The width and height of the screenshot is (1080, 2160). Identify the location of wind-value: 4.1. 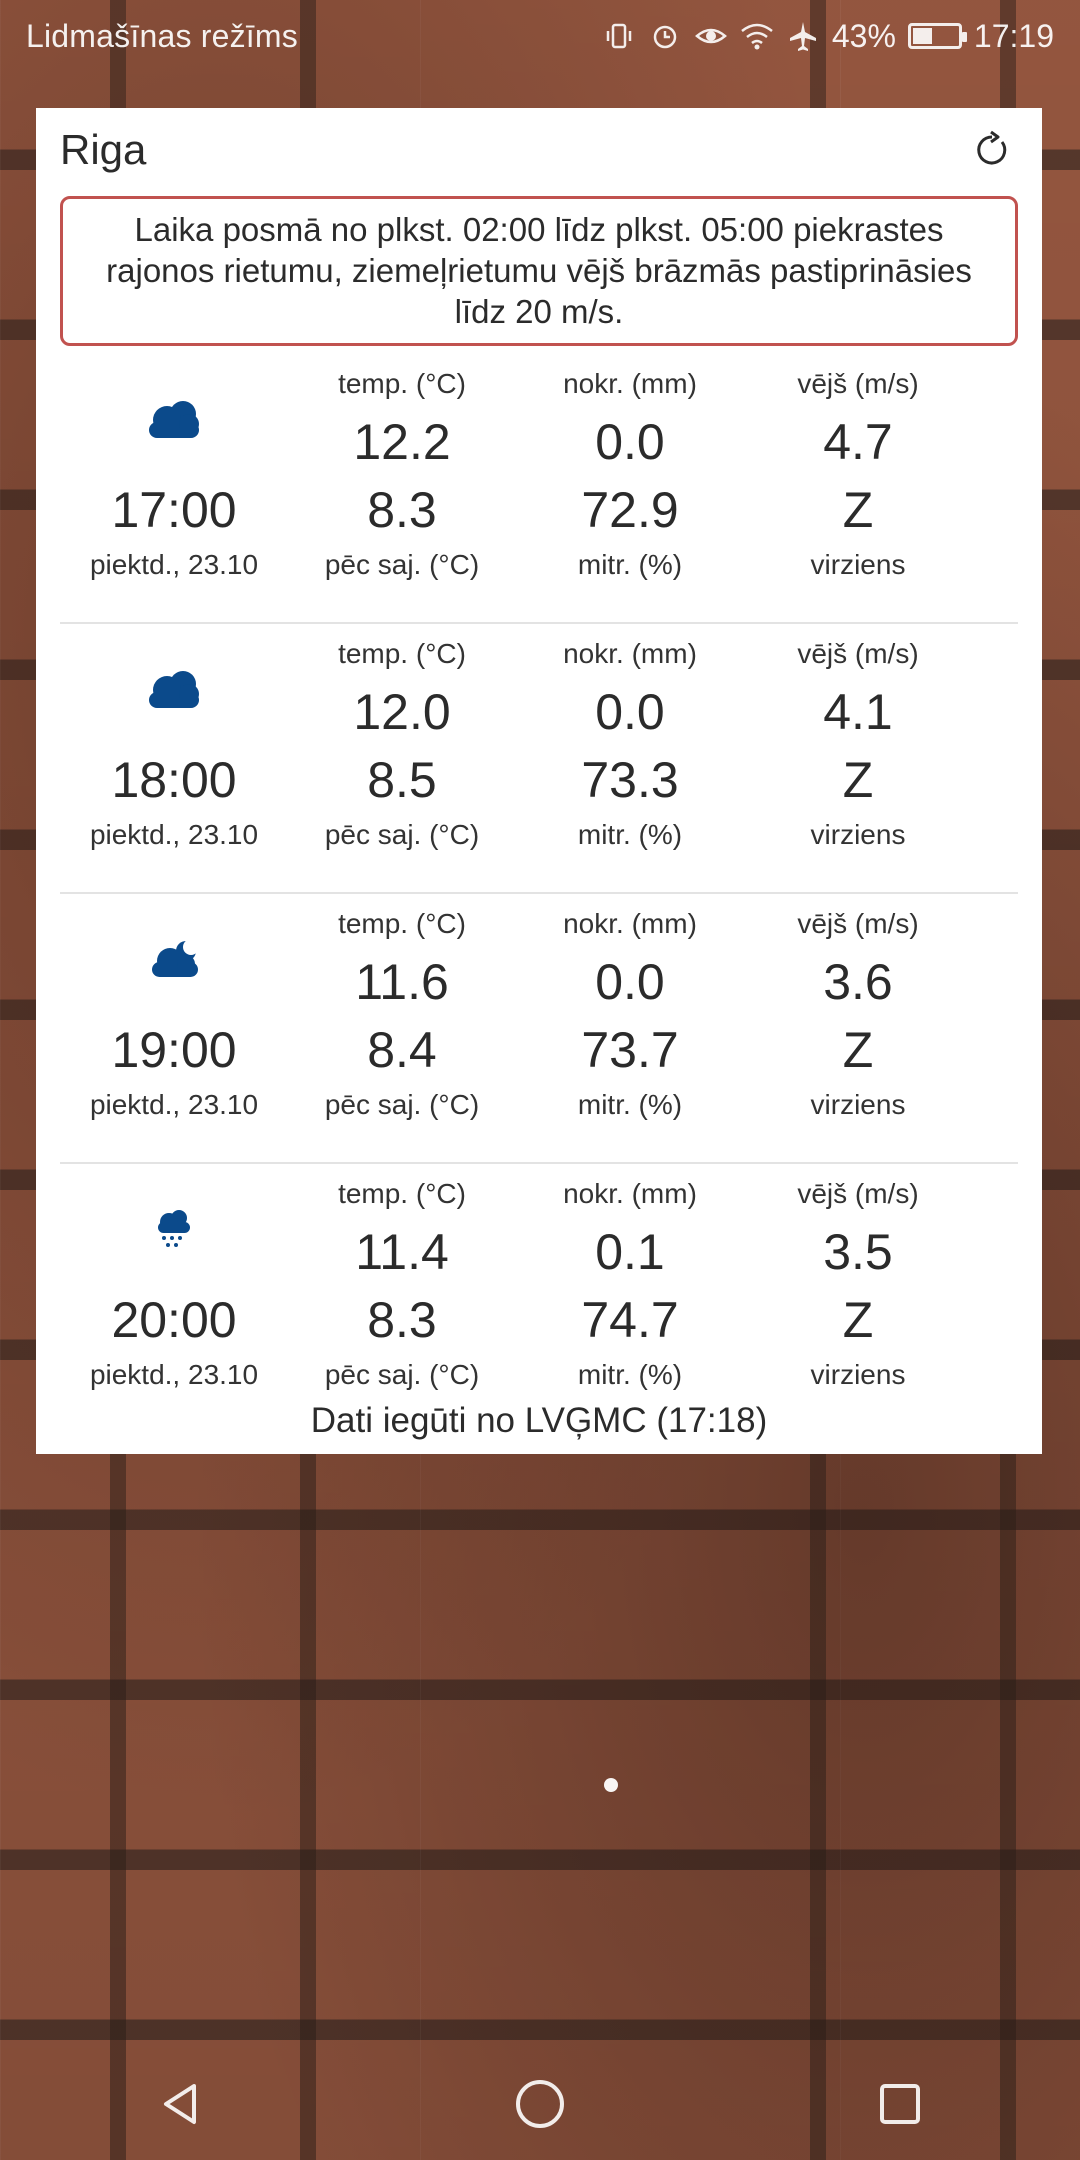
(858, 712).